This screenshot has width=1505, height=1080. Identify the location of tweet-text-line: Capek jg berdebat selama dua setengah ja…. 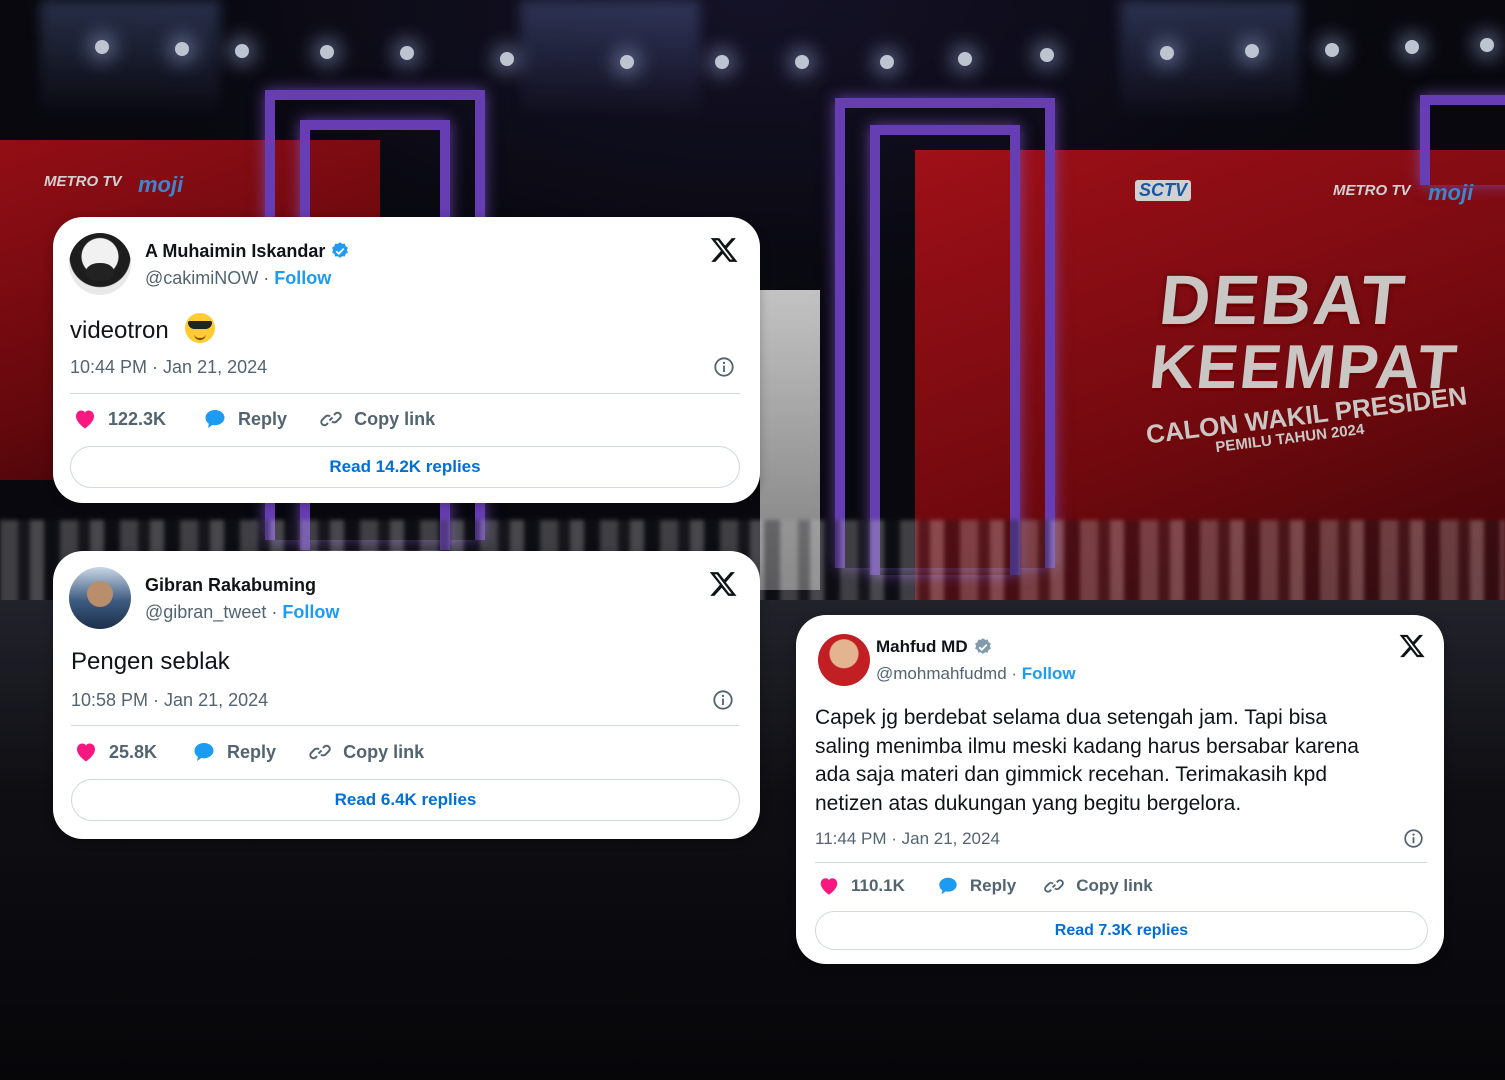
(1071, 717).